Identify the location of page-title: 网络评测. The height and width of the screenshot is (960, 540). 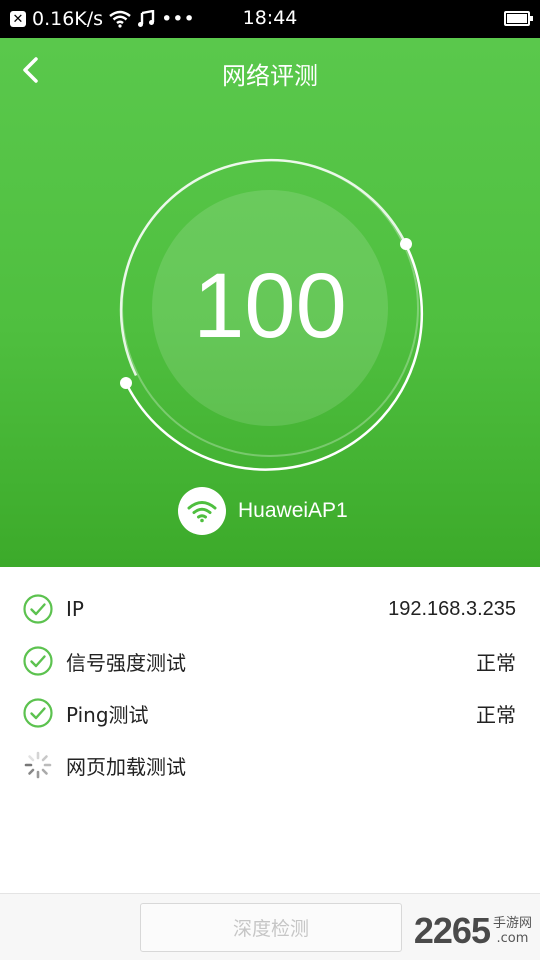
(270, 76).